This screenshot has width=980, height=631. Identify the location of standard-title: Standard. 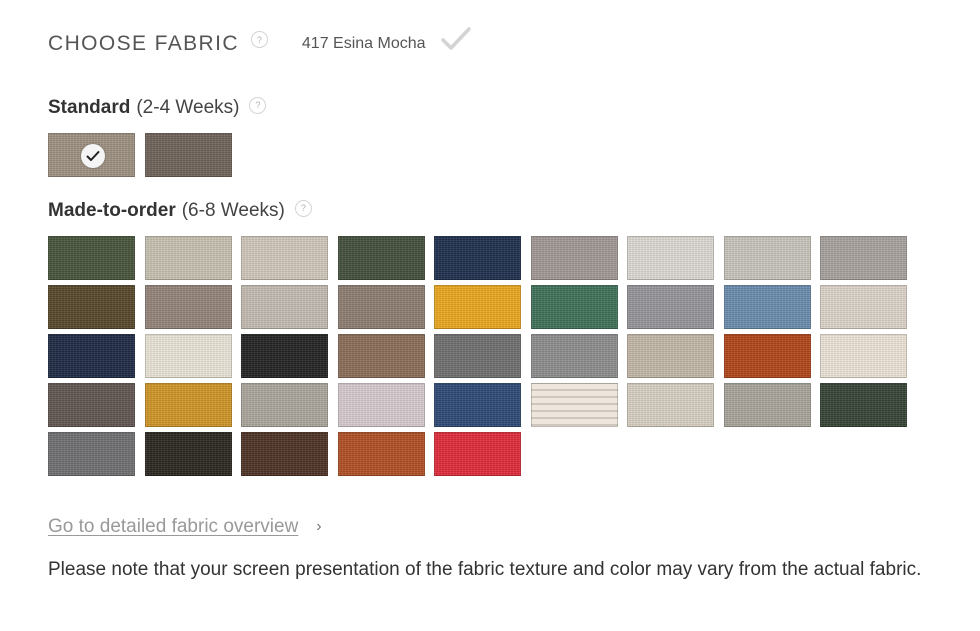
(89, 107).